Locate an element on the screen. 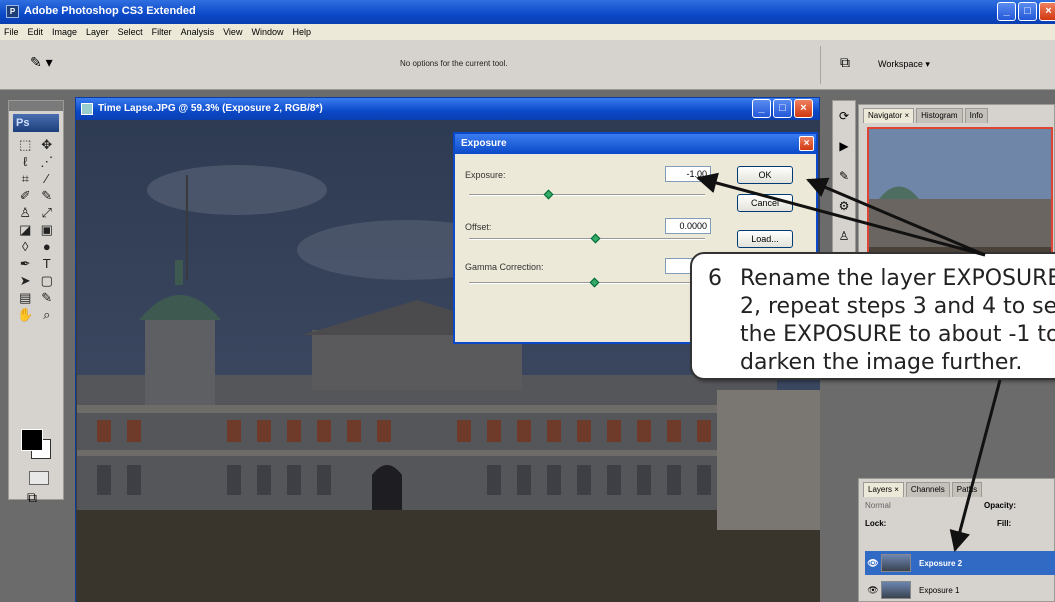 The width and height of the screenshot is (1055, 602). path-selection-tool-icon: ➤ is located at coordinates (25, 281).